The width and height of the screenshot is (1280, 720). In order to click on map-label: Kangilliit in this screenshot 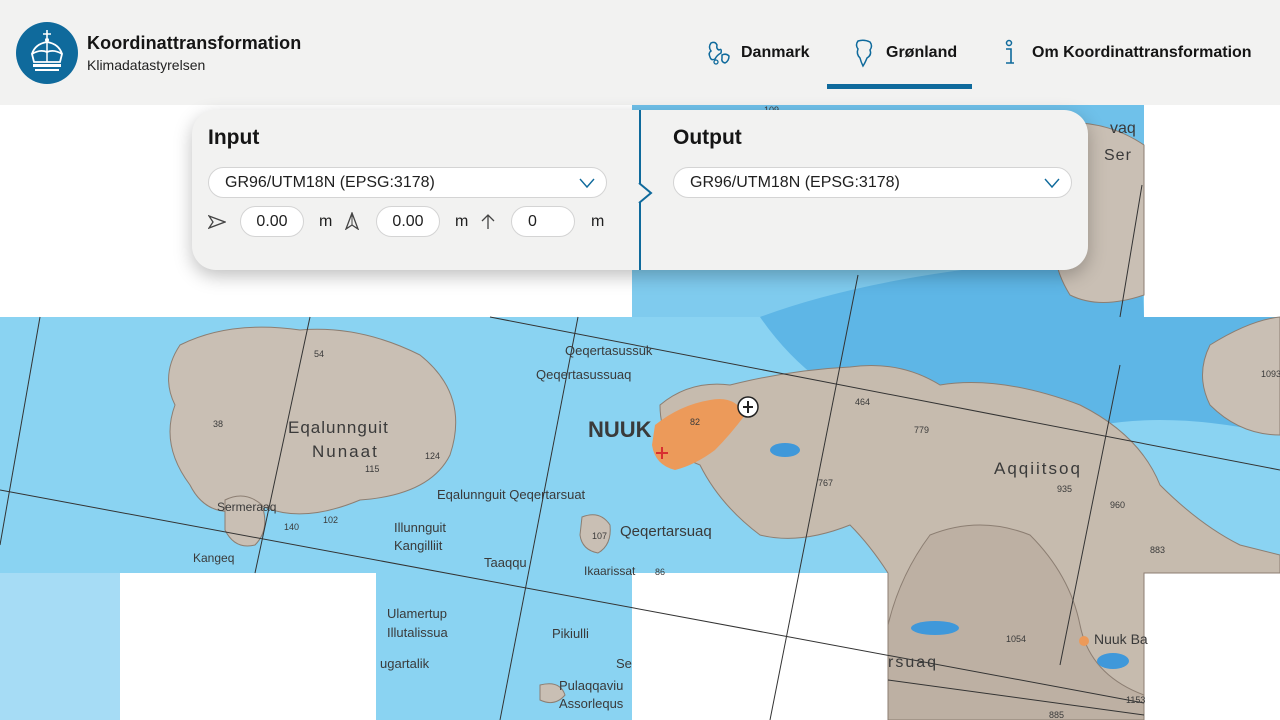, I will do `click(418, 545)`.